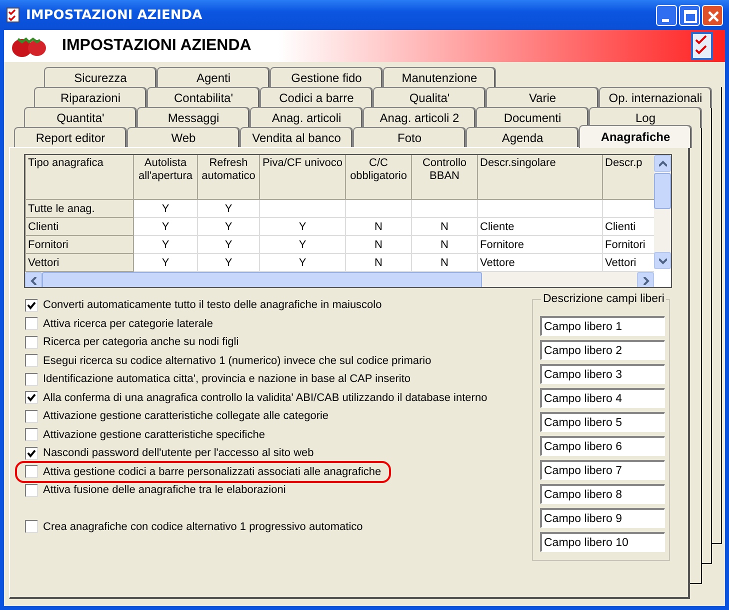 The width and height of the screenshot is (729, 610). Describe the element at coordinates (602, 350) in the screenshot. I see `input-field: Campo libero 2` at that location.